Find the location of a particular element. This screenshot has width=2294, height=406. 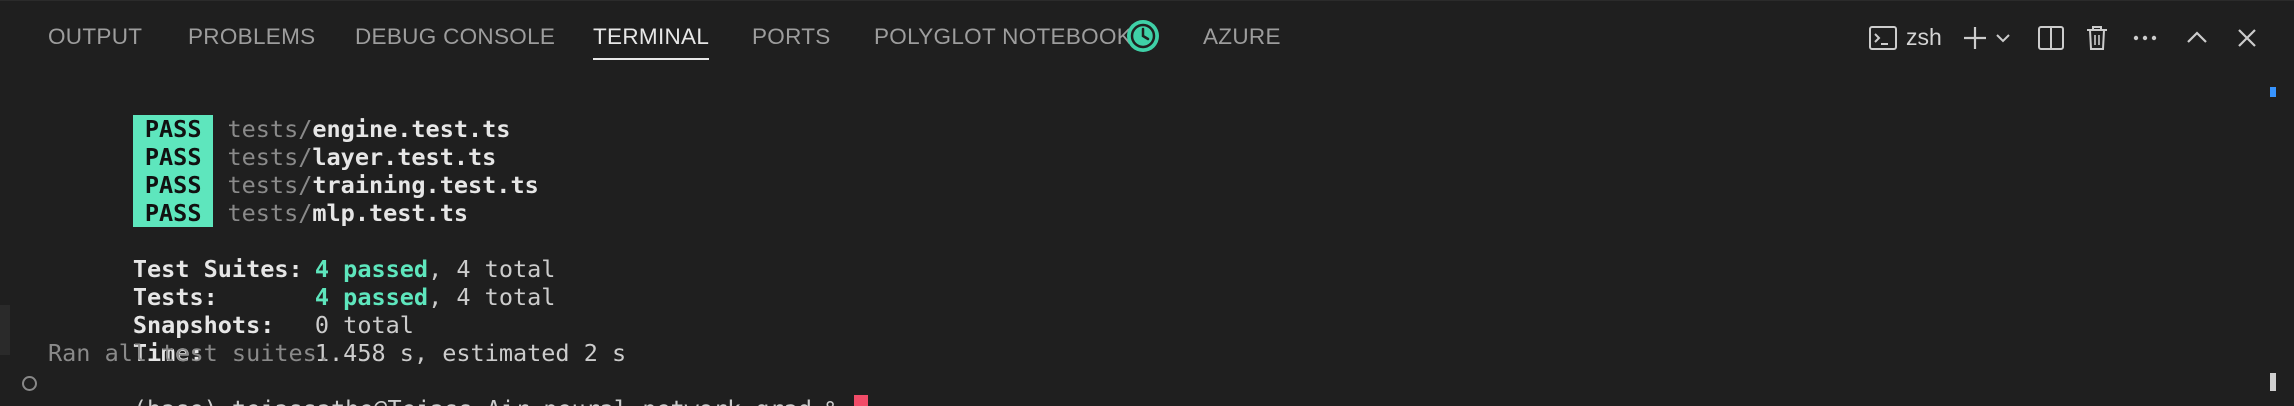

test-result-line: PASS tests/mlp.test.ts is located at coordinates (258, 199).